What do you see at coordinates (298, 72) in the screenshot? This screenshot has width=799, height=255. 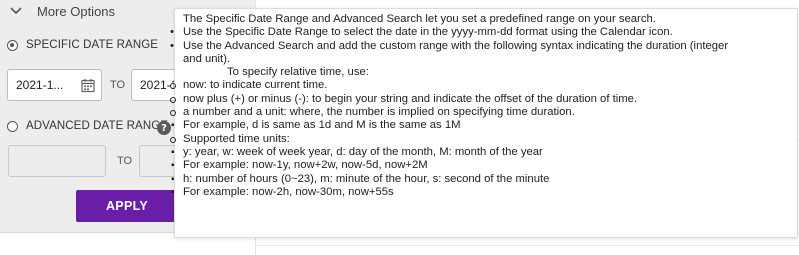 I see `tooltip-relative-title: To specify relative time, use:` at bounding box center [298, 72].